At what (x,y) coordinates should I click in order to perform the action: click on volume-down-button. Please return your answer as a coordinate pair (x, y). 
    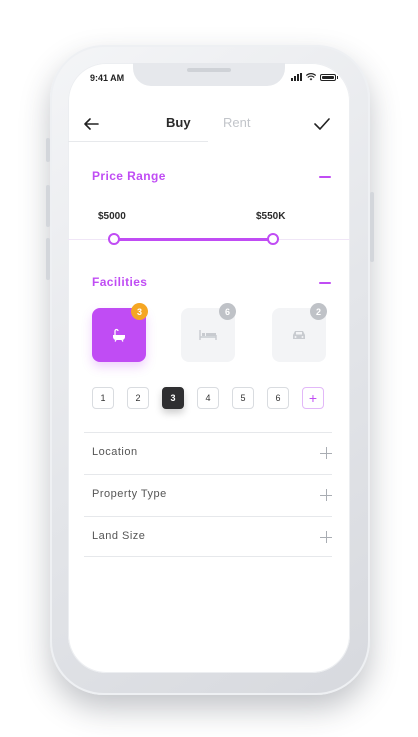
    Looking at the image, I should click on (48, 259).